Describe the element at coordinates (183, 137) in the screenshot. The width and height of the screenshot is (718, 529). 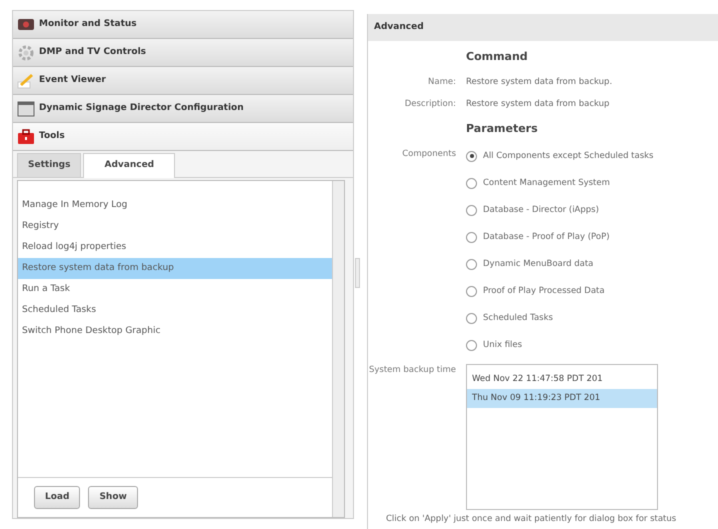
I see `accordion-header: Tools` at that location.